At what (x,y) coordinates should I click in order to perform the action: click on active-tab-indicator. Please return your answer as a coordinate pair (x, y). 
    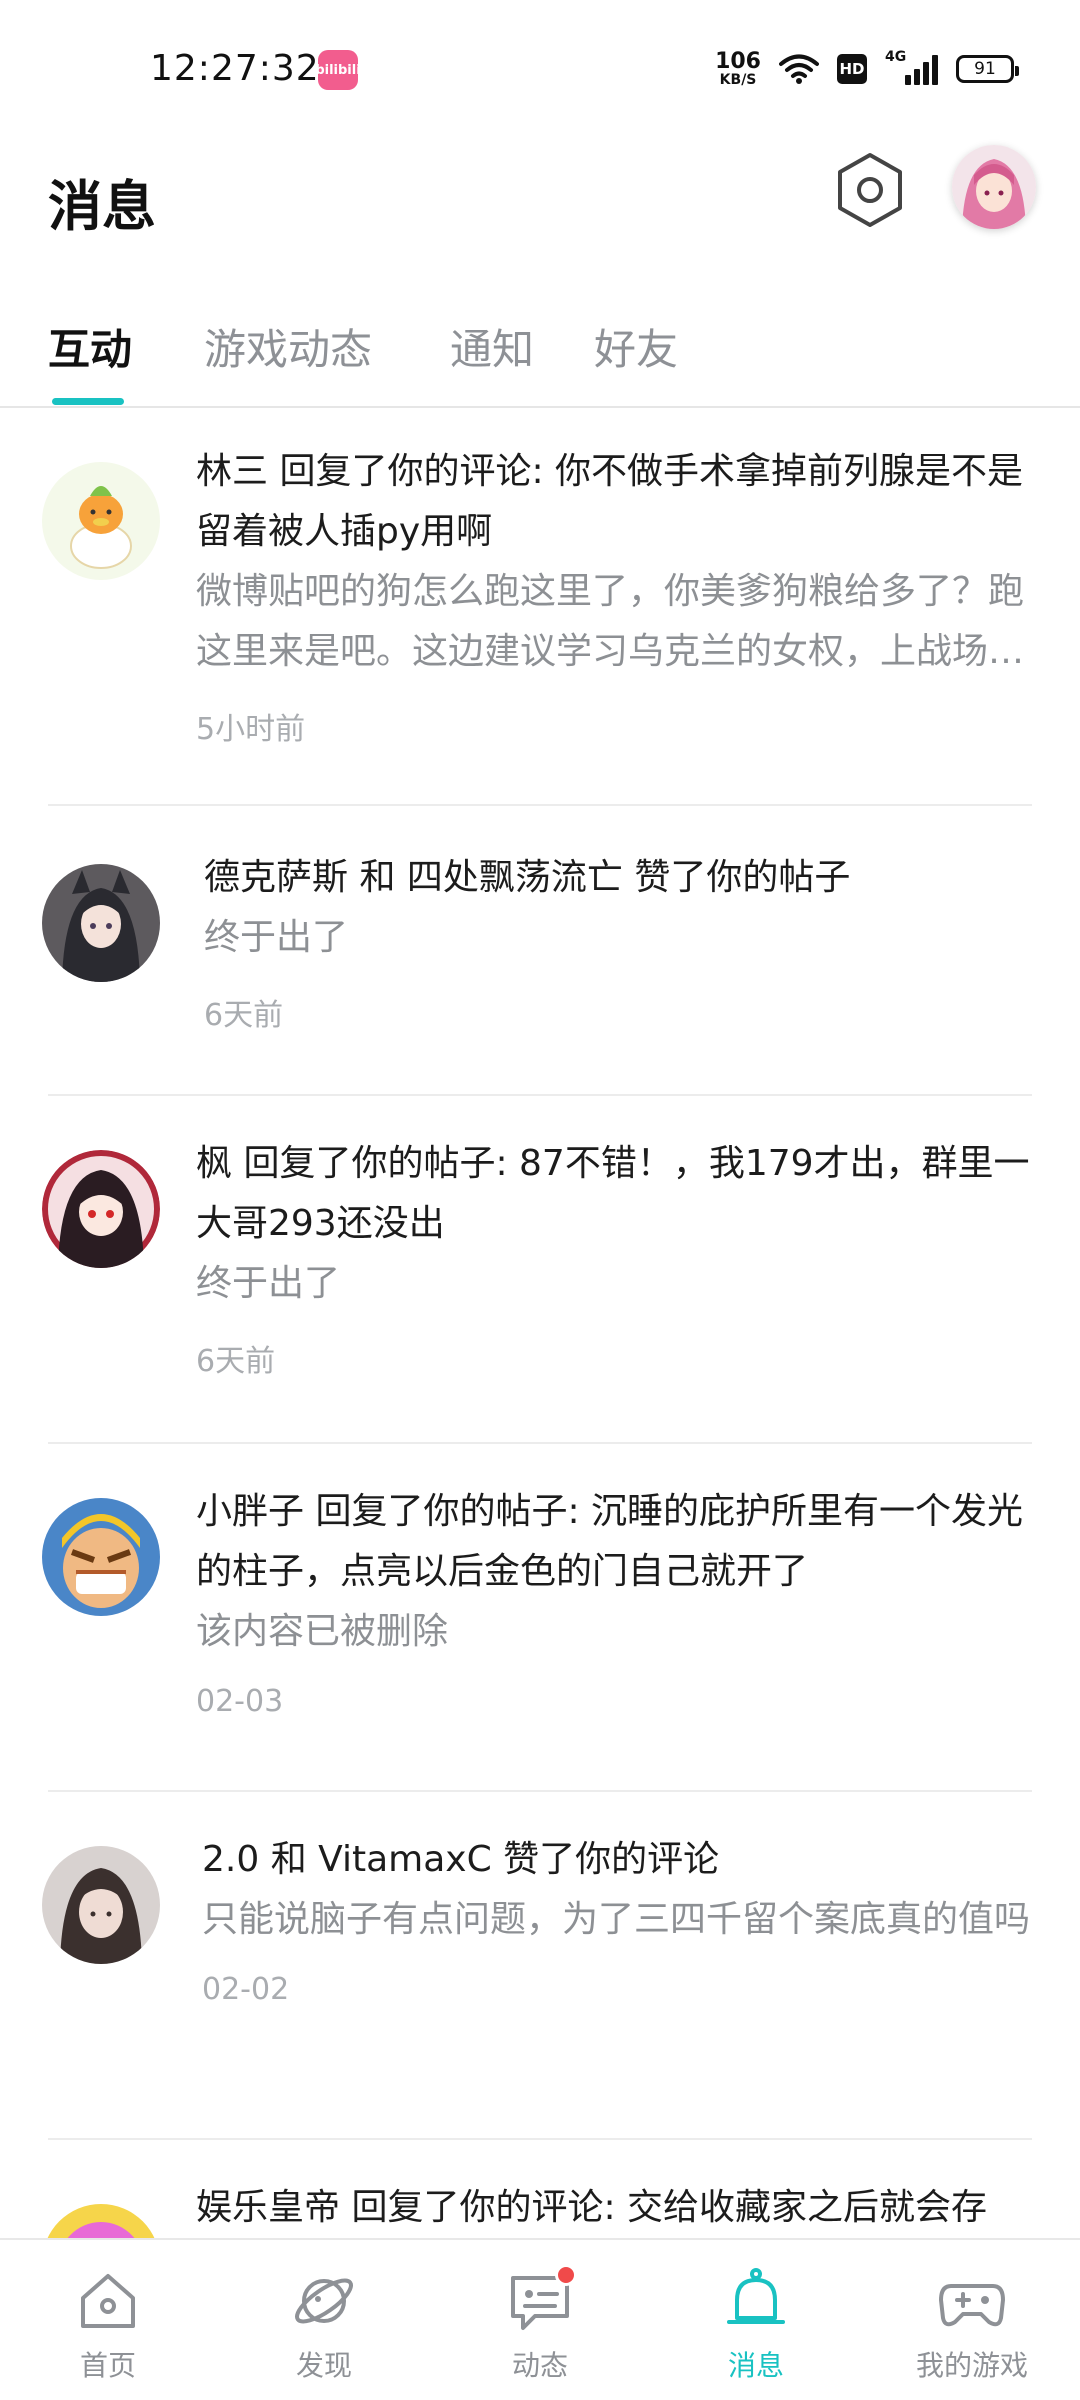
    Looking at the image, I should click on (88, 401).